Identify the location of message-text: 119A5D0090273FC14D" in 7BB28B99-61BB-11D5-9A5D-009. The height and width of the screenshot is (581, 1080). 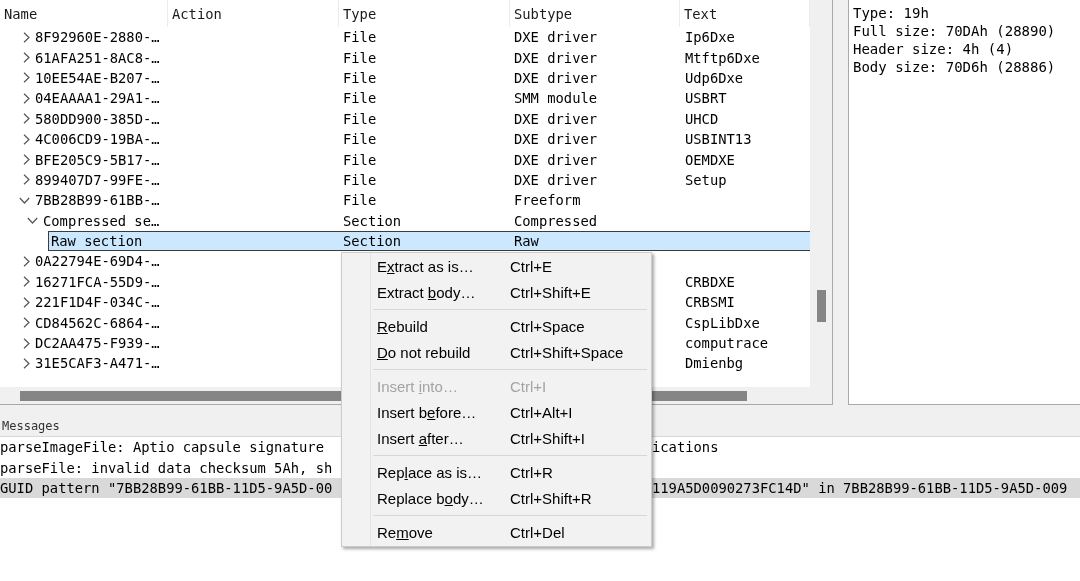
(860, 487).